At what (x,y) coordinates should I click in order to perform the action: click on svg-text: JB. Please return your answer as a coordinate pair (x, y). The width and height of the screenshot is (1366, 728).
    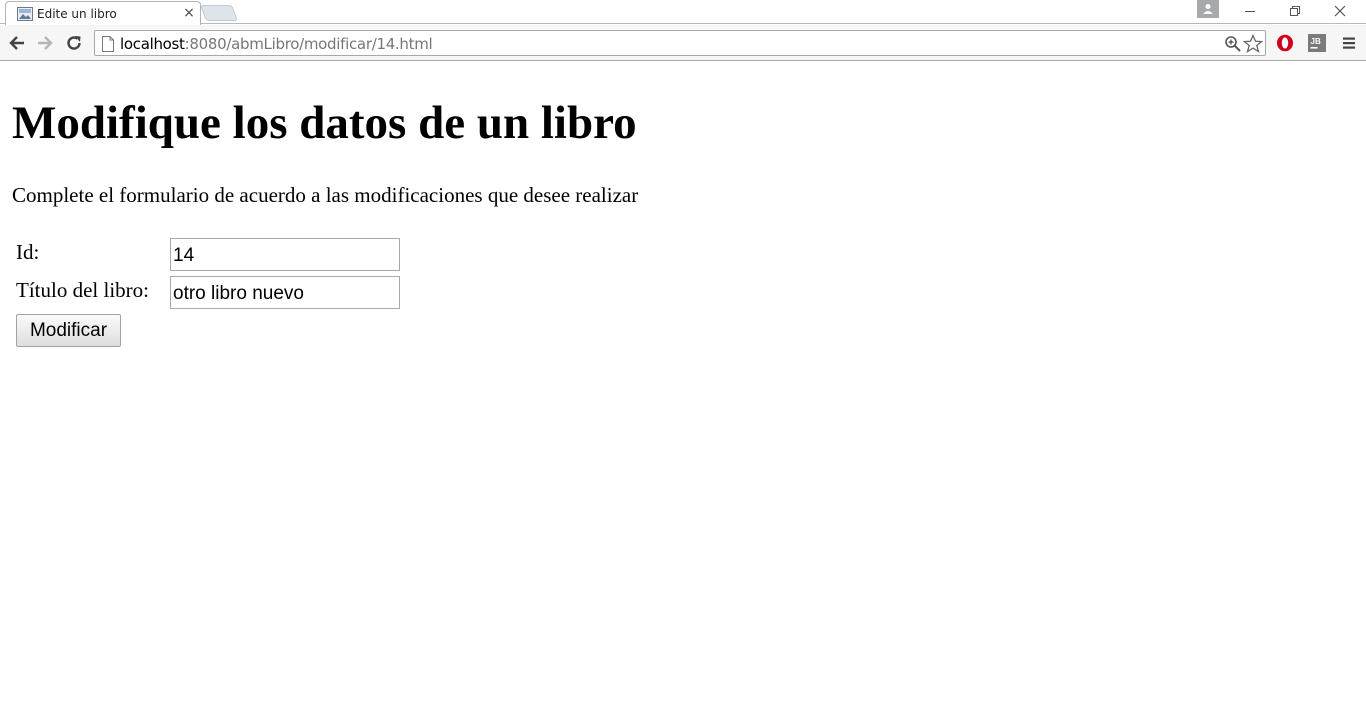
    Looking at the image, I should click on (1316, 41).